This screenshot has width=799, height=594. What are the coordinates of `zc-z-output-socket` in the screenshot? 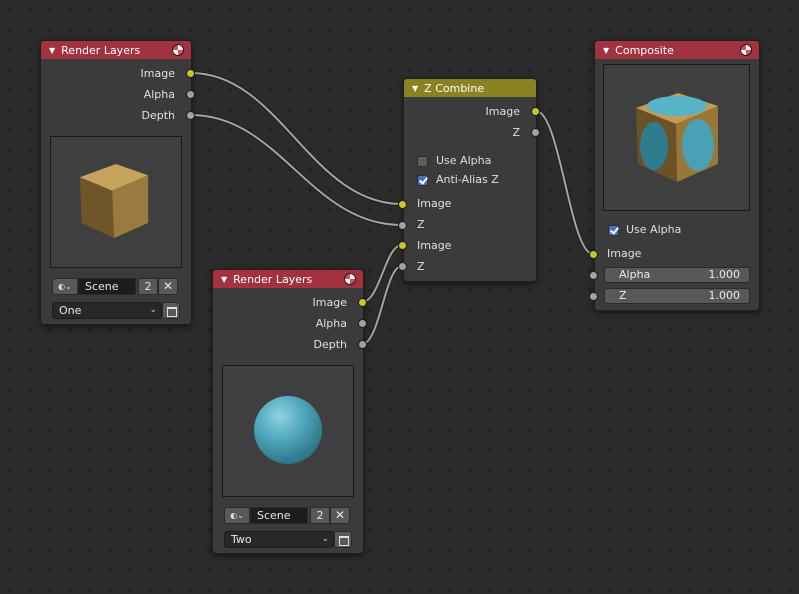 It's located at (535, 132).